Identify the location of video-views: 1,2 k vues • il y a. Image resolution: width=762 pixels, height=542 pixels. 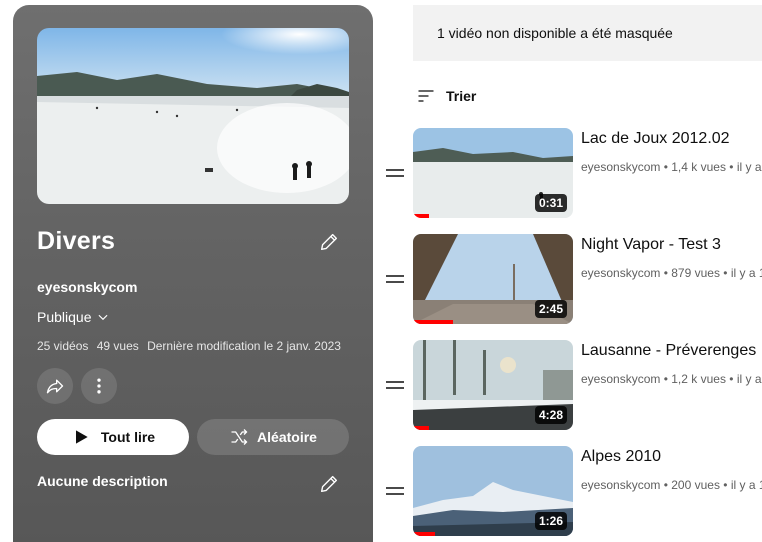
(716, 379).